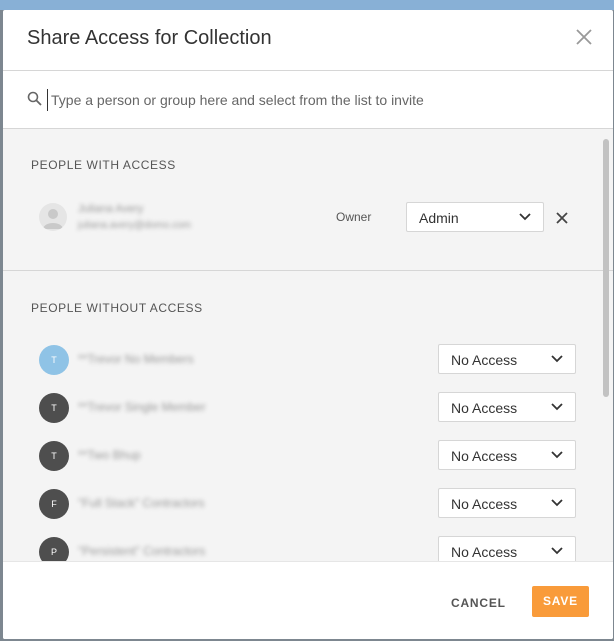  I want to click on list-item: T **Trevor Single Member No Access, so click(308, 415).